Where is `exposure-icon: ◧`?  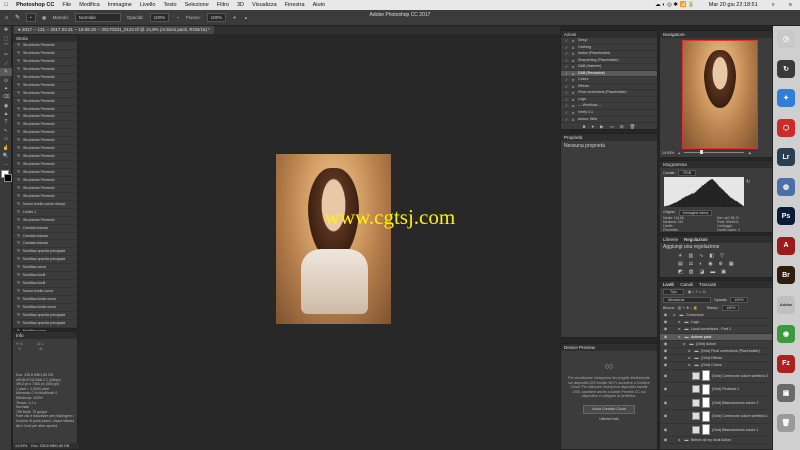 exposure-icon: ◧ is located at coordinates (711, 256).